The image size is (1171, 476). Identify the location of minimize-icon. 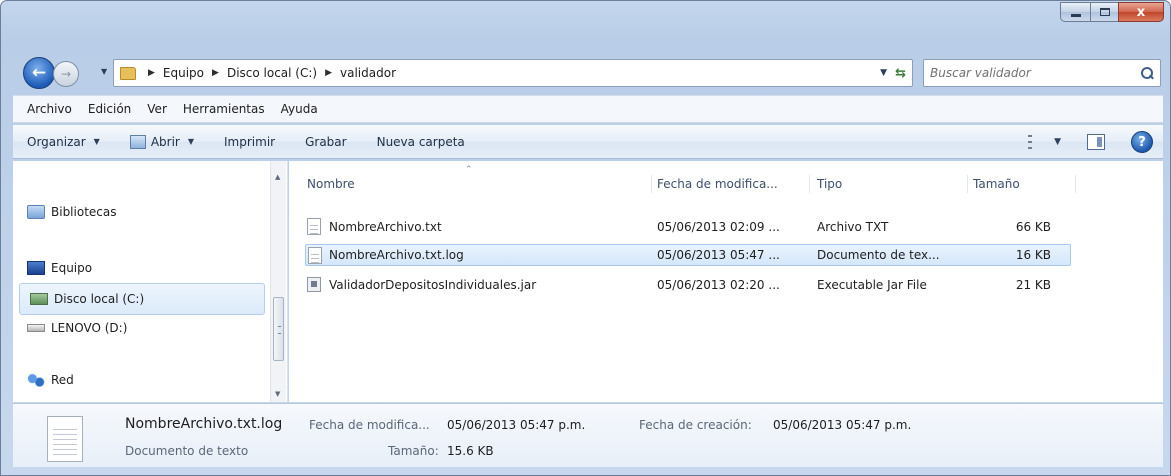
(1075, 15).